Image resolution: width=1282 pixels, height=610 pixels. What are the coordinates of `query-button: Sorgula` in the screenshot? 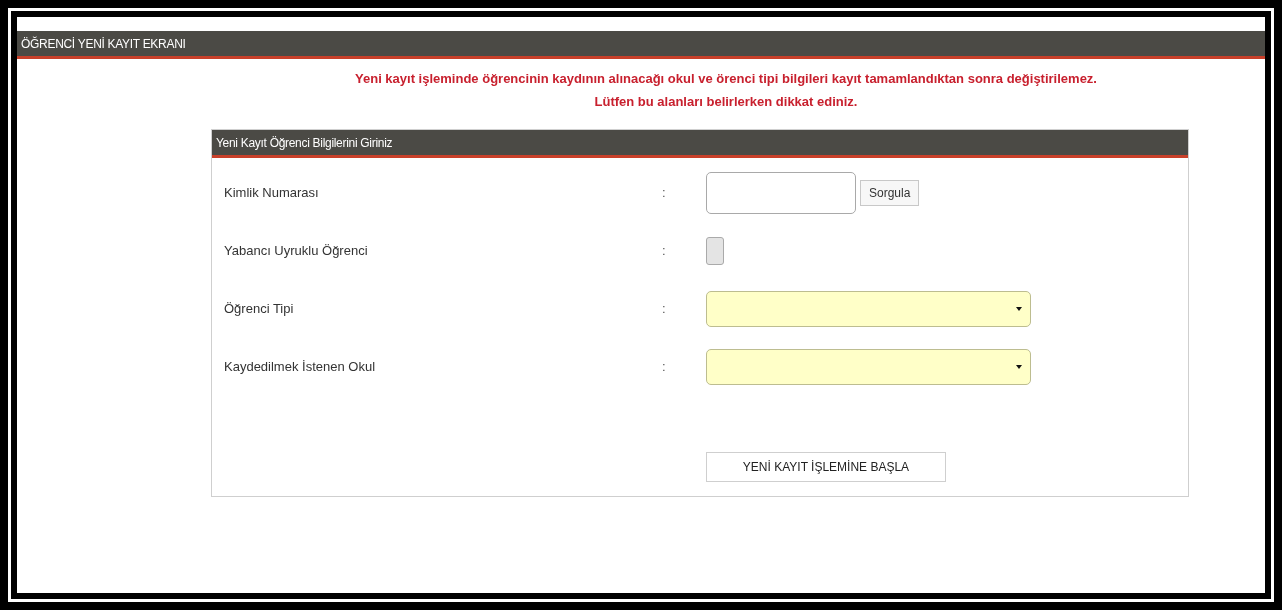 It's located at (890, 193).